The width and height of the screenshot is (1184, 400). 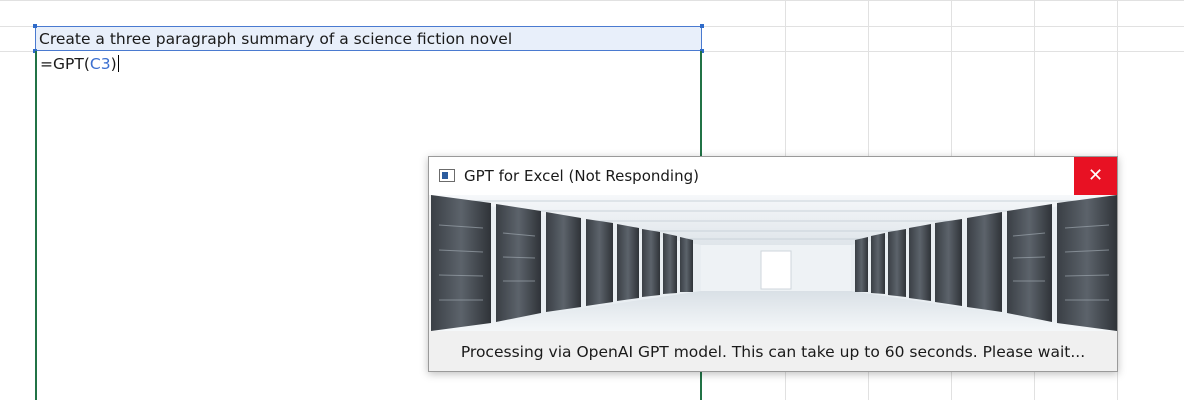 What do you see at coordinates (100, 64) in the screenshot?
I see `formula-cell-reference: C3` at bounding box center [100, 64].